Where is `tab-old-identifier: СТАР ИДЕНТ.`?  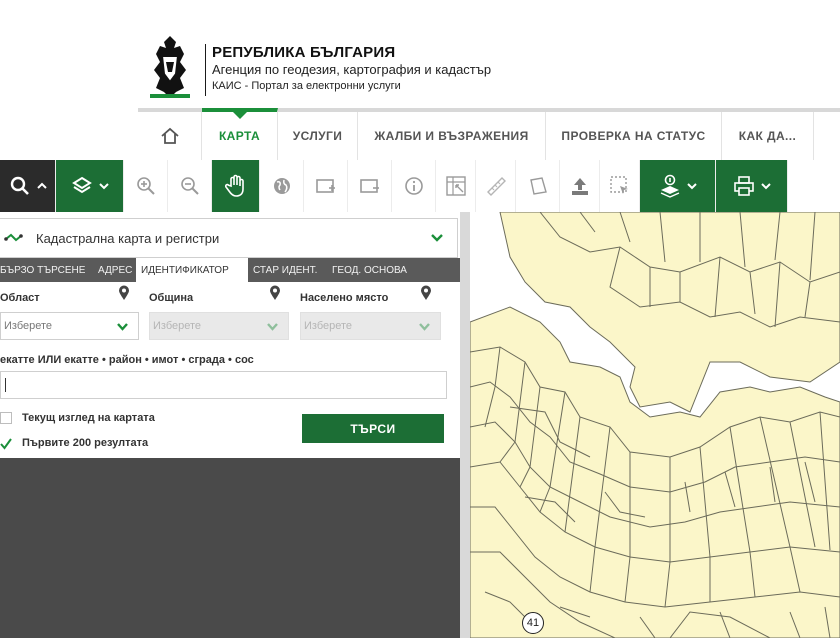 tab-old-identifier: СТАР ИДЕНТ. is located at coordinates (287, 270).